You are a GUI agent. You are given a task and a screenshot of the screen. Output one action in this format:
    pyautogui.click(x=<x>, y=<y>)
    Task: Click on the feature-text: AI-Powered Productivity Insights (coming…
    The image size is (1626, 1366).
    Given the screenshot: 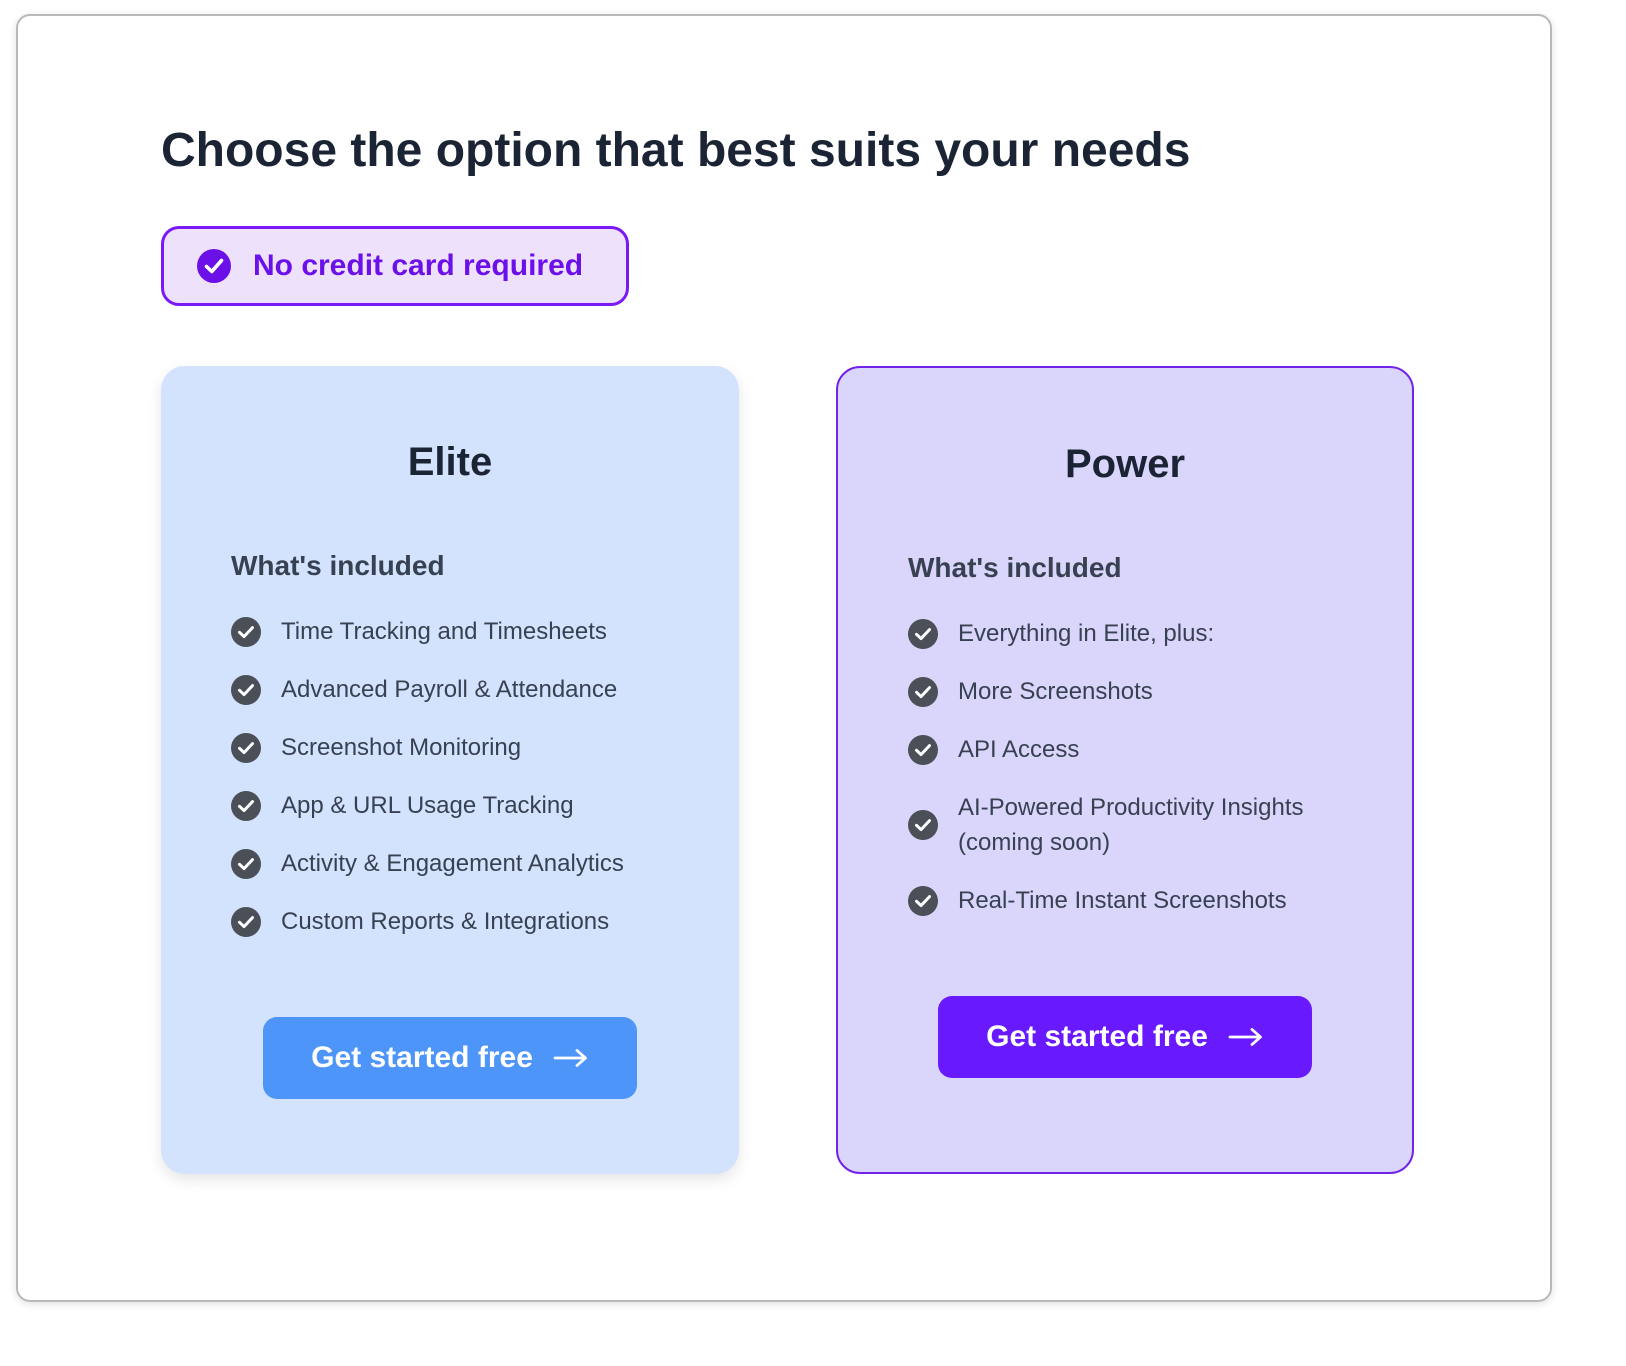 What is the action you would take?
    pyautogui.click(x=1131, y=825)
    